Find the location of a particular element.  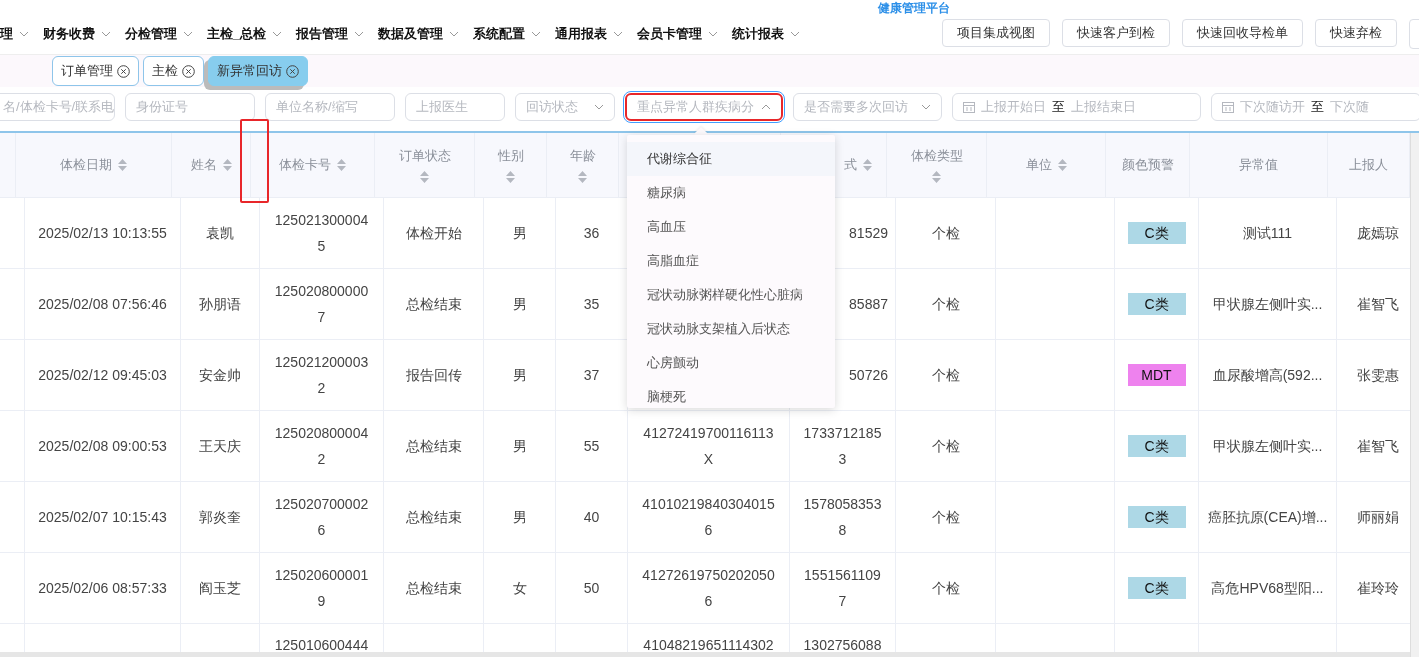

toolbar-button: 快速弃检 is located at coordinates (1356, 33).